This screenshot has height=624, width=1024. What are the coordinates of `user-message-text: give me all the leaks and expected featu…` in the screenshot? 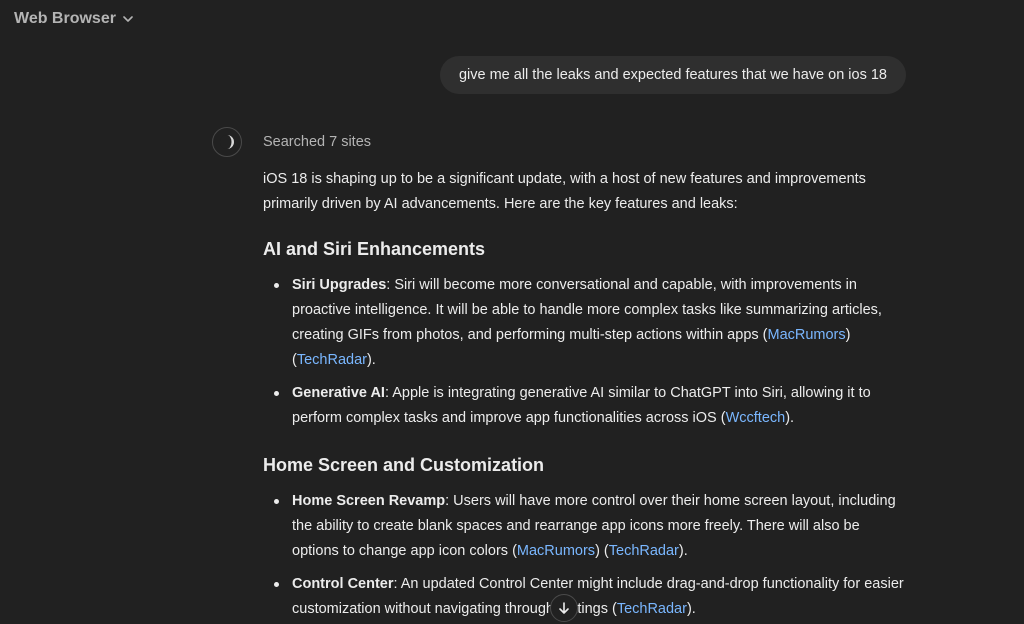 It's located at (672, 75).